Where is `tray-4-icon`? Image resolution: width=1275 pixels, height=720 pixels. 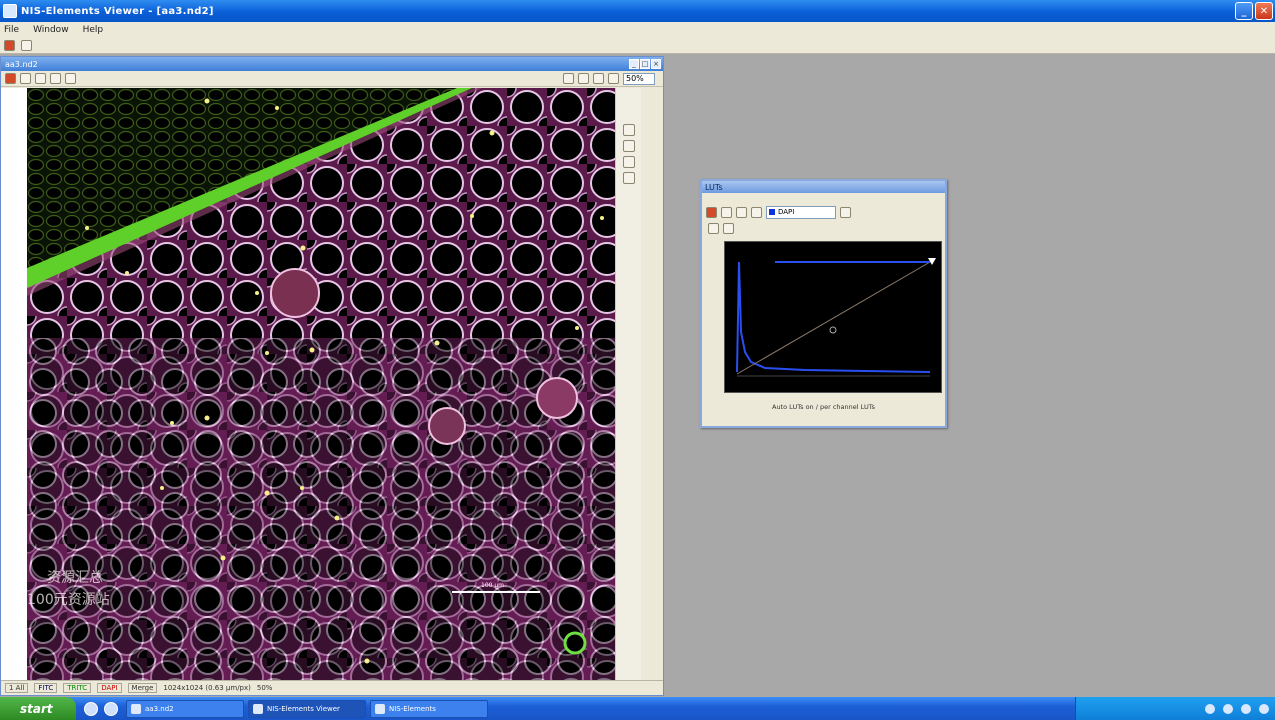 tray-4-icon is located at coordinates (1264, 708).